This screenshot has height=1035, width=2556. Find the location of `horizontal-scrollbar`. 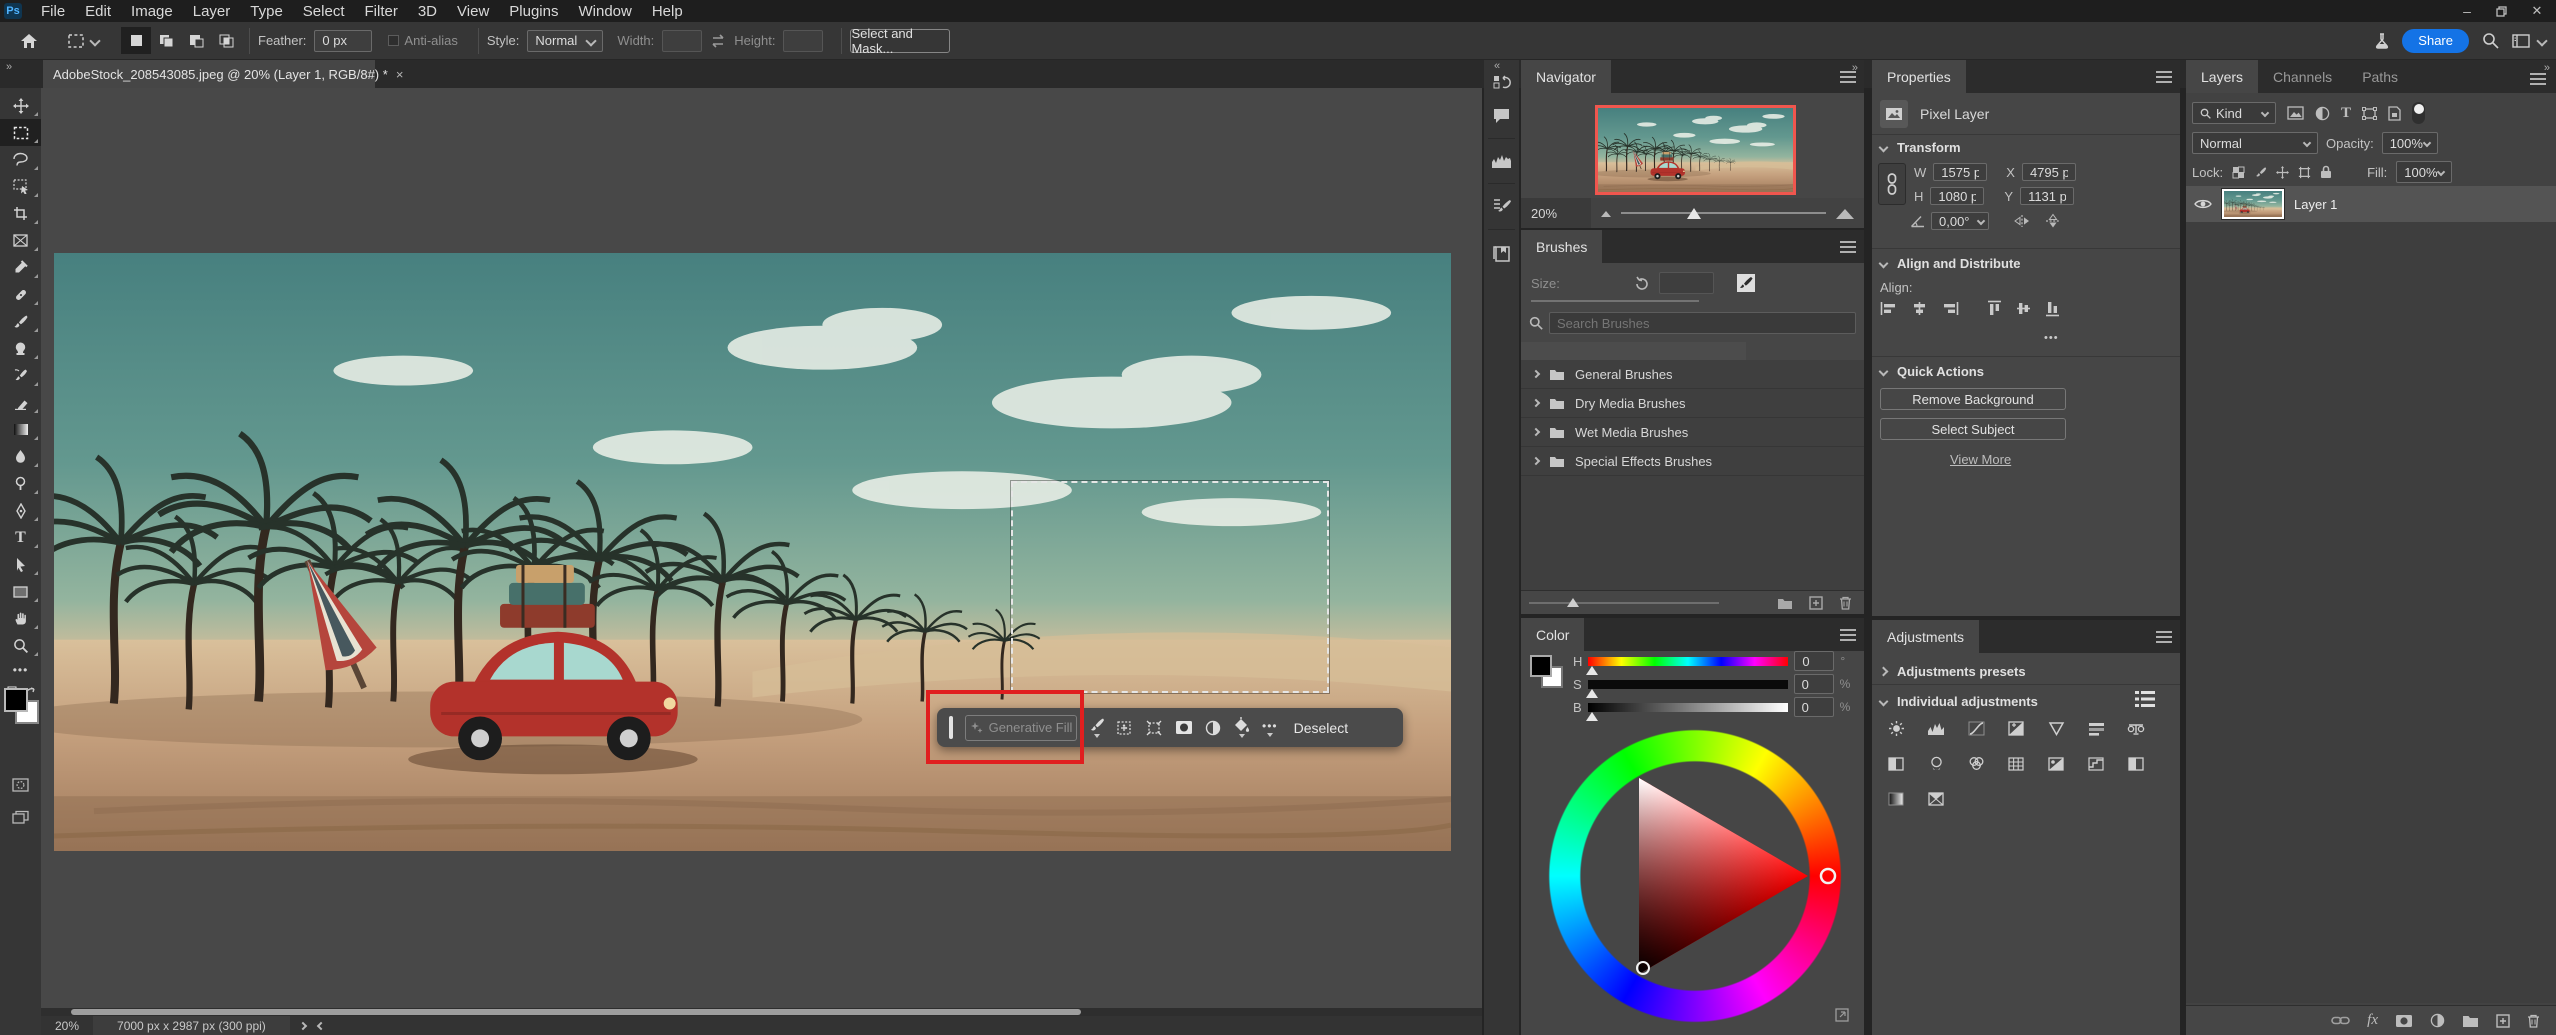

horizontal-scrollbar is located at coordinates (761, 1012).